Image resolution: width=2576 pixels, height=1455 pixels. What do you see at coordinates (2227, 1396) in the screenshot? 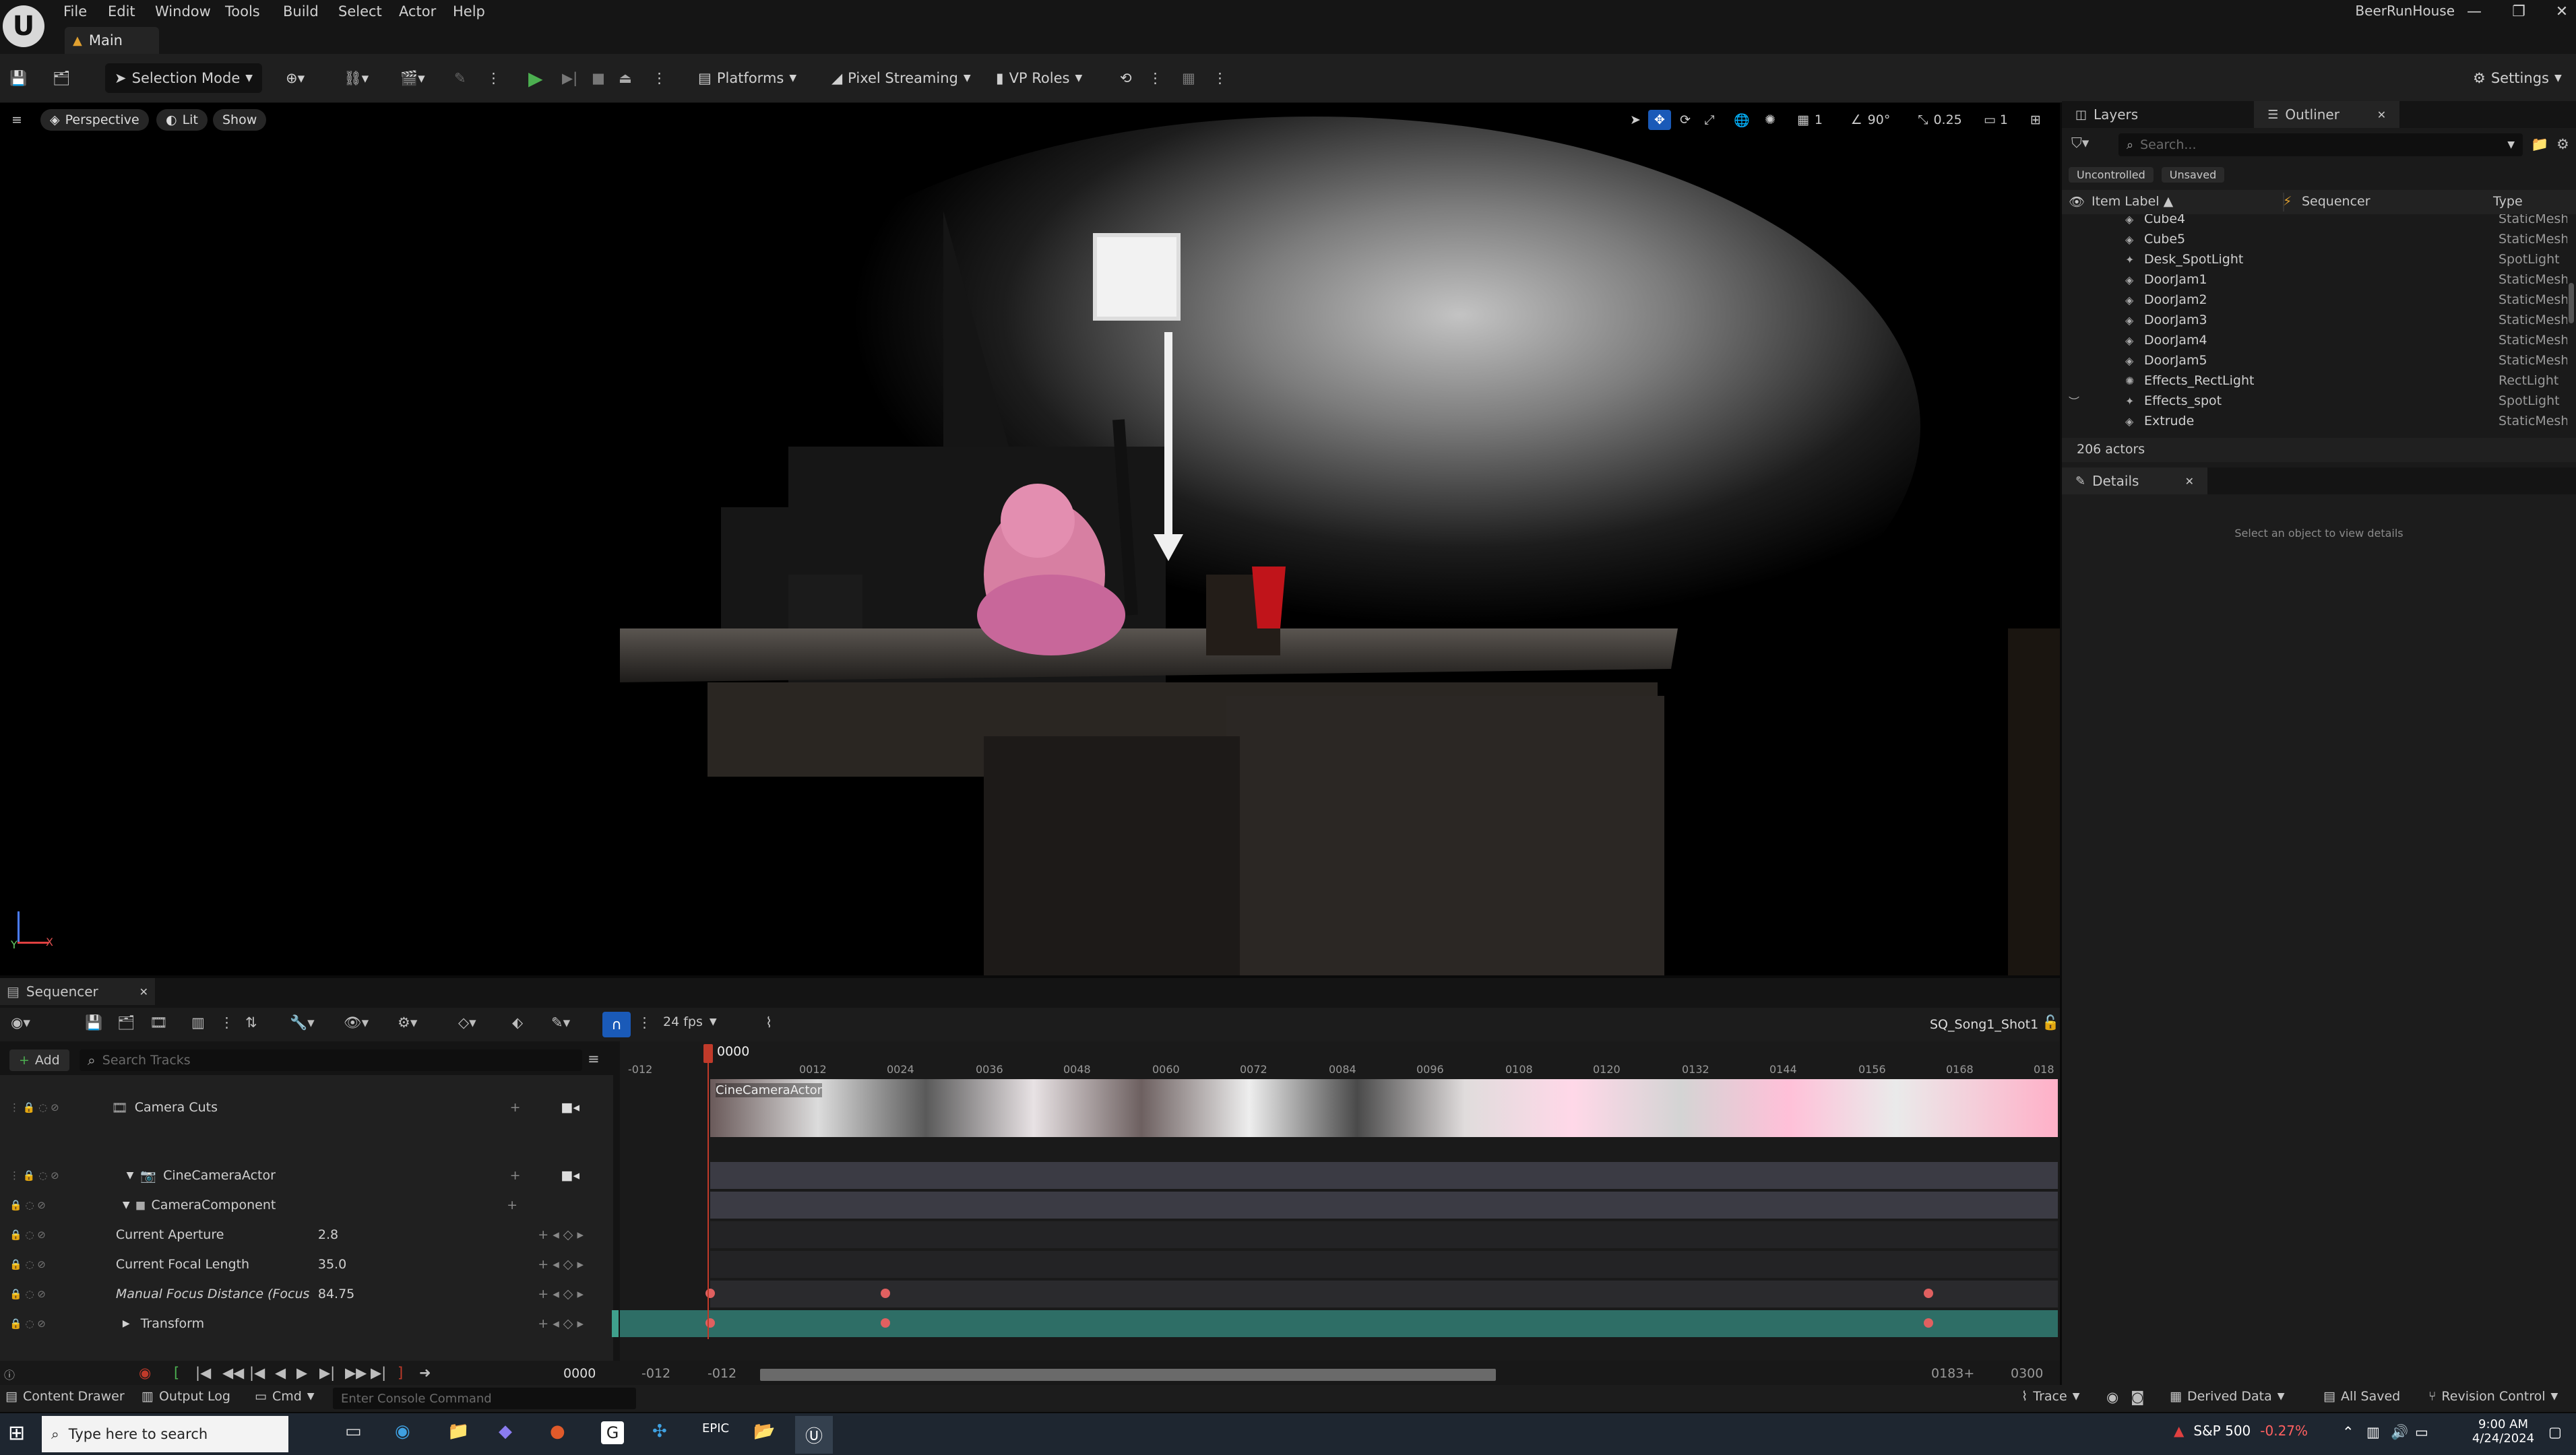
I see `derived-data-dropdown: ▦ Derived Data ▼` at bounding box center [2227, 1396].